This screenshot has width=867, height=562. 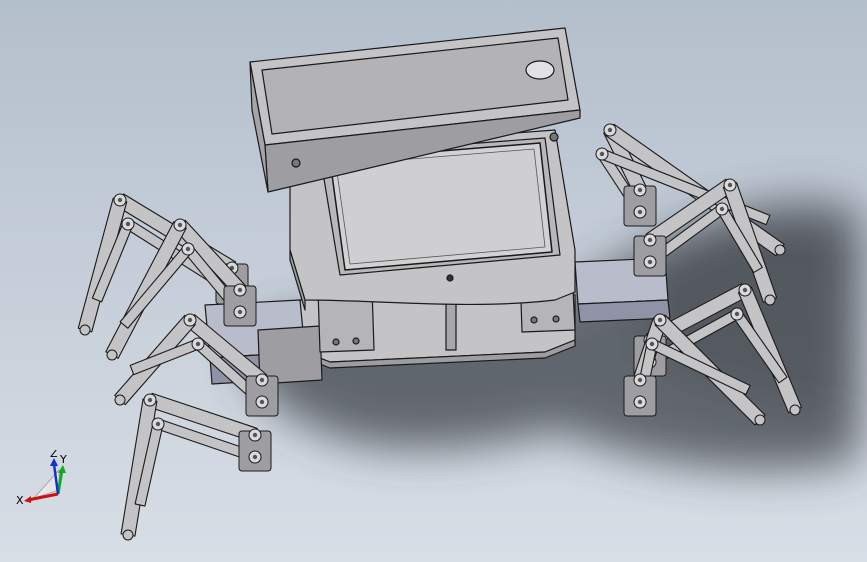 I want to click on y-axis-label: Y, so click(x=63, y=459).